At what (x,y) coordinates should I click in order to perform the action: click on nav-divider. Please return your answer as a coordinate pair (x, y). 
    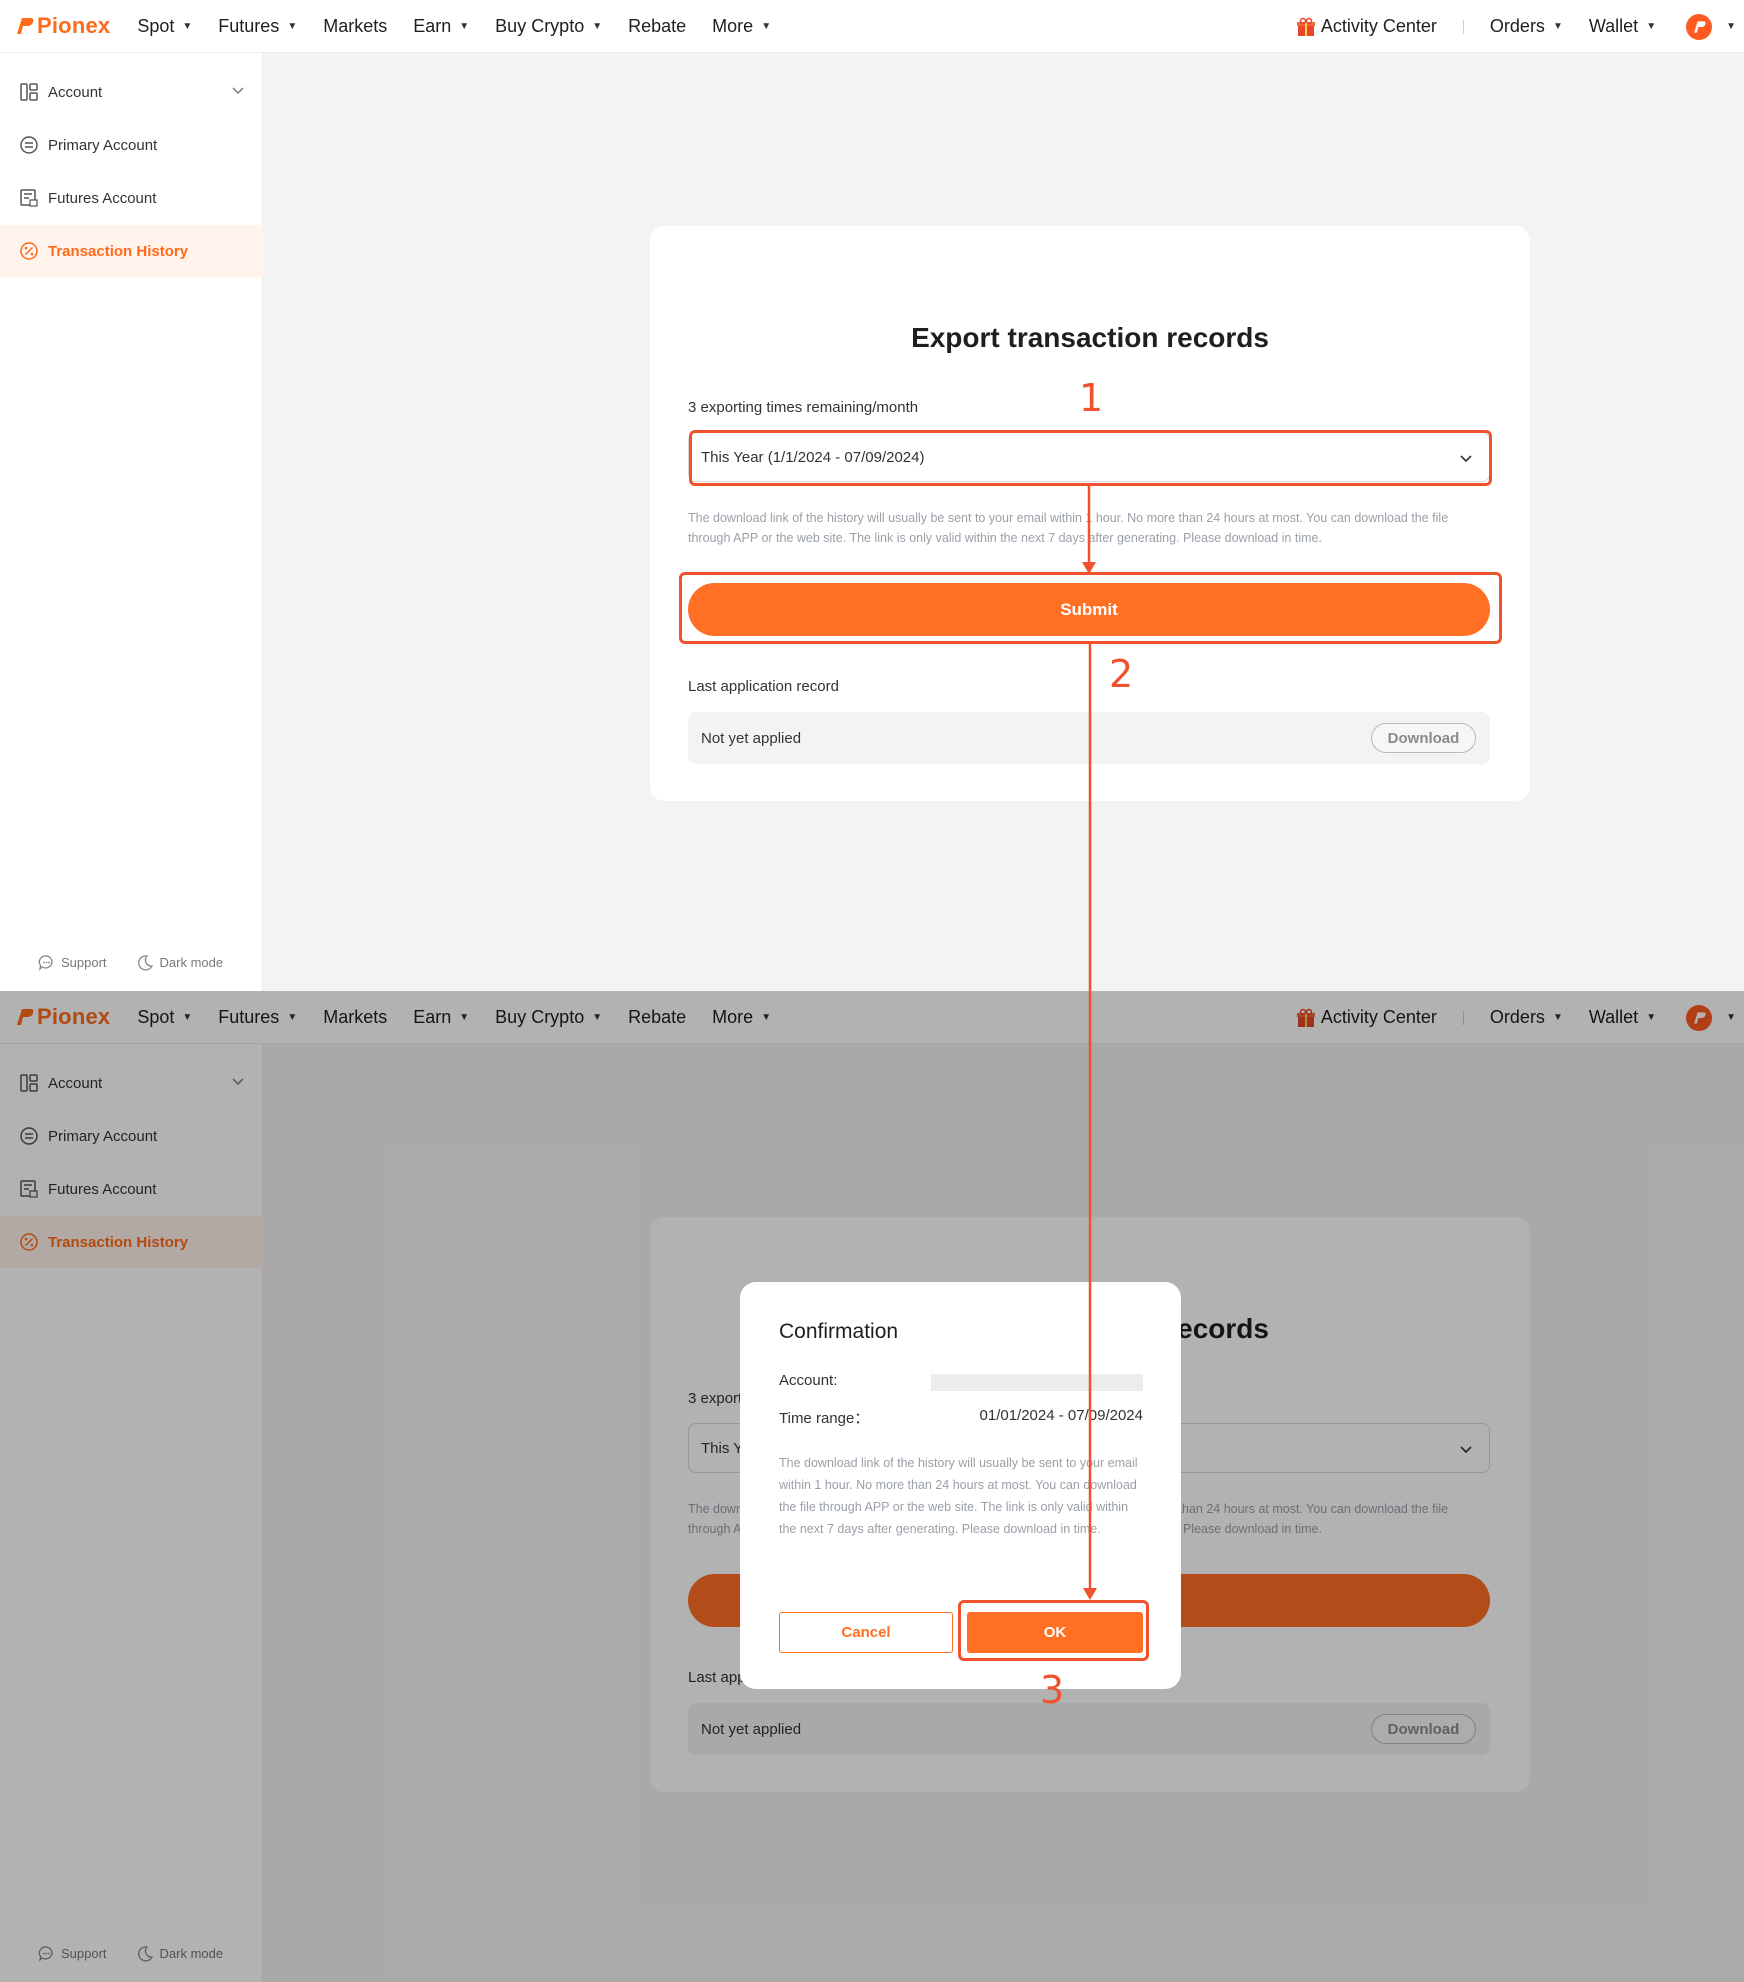
    Looking at the image, I should click on (1463, 26).